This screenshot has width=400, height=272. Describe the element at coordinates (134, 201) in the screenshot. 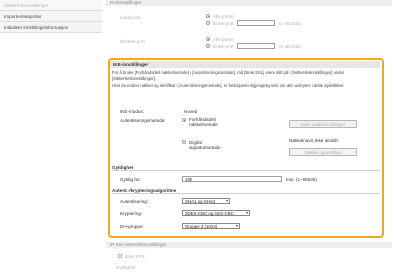

I see `algo-auth-label: Autentisering:` at that location.